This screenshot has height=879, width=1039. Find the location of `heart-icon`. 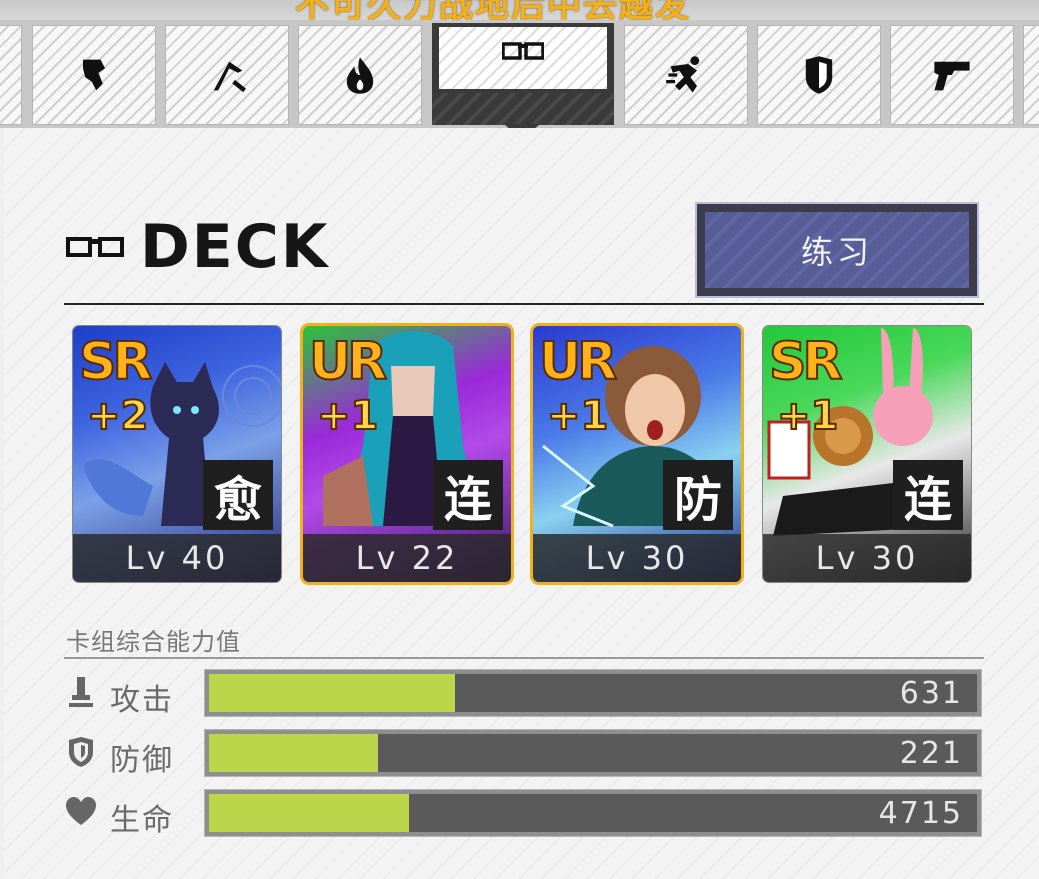

heart-icon is located at coordinates (81, 811).